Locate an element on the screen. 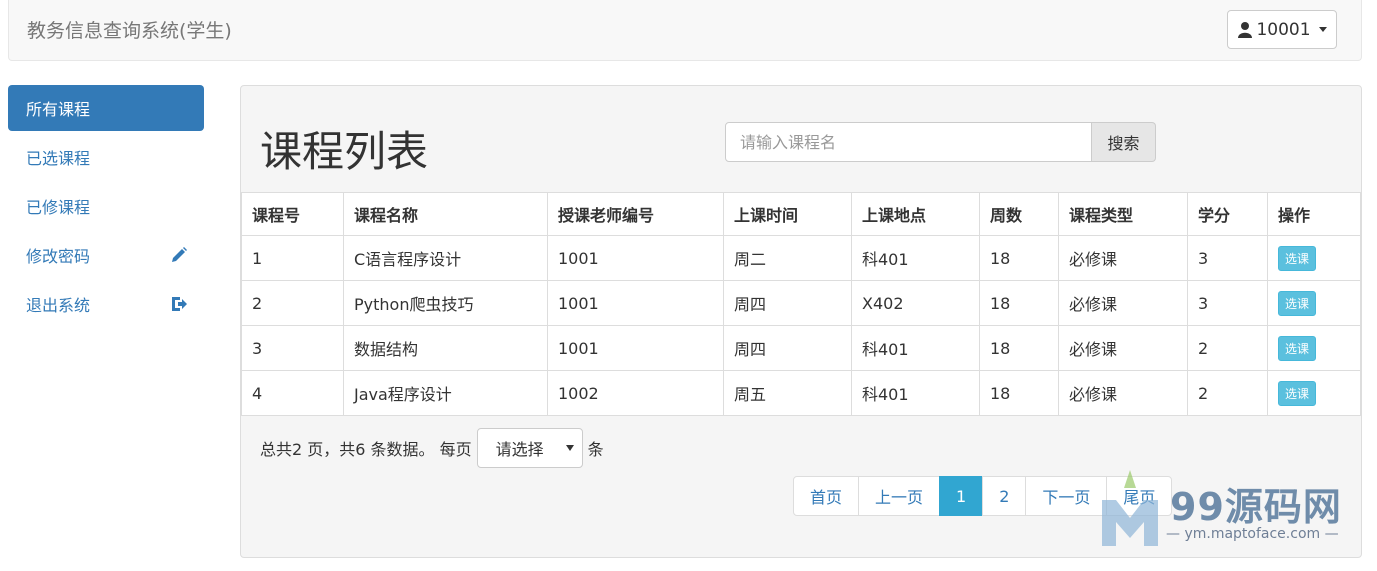 The height and width of the screenshot is (571, 1377). column-header: 上课时间 is located at coordinates (787, 214).